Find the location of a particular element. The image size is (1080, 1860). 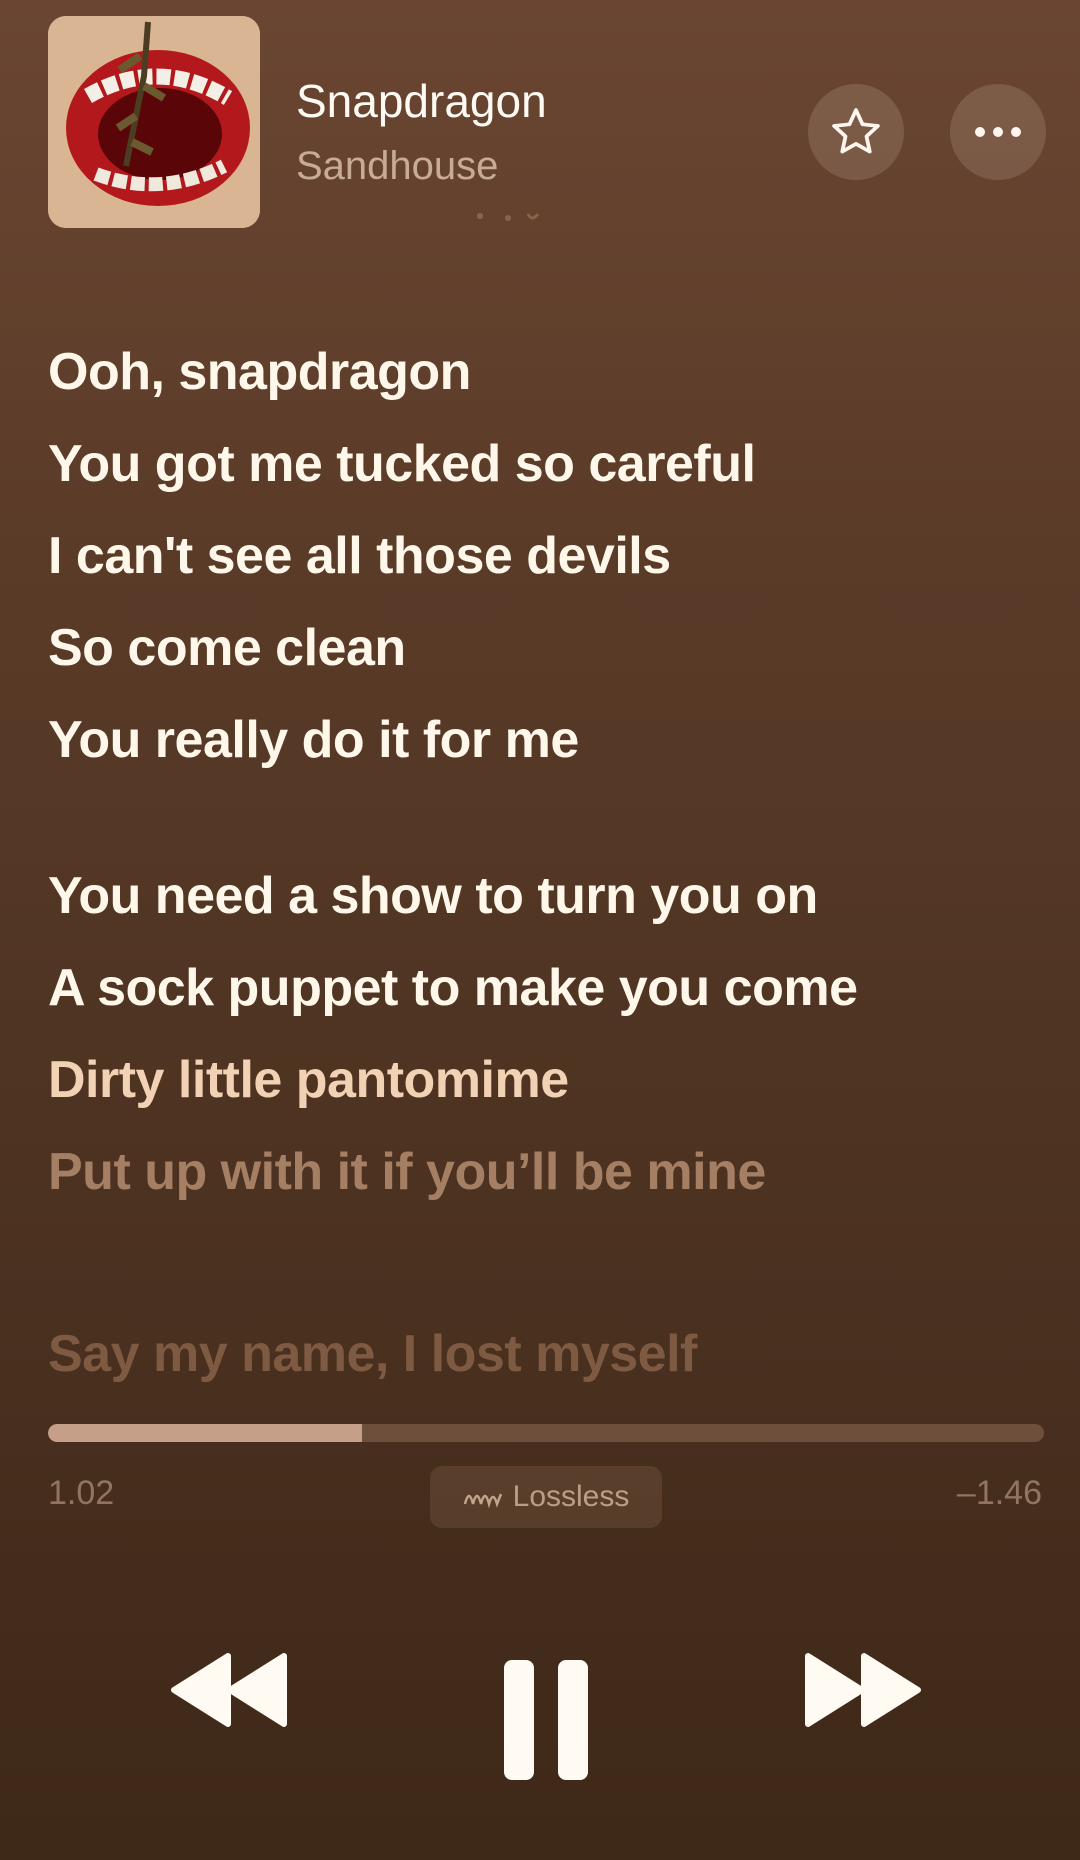

lossless-badge: Lossless is located at coordinates (546, 1497).